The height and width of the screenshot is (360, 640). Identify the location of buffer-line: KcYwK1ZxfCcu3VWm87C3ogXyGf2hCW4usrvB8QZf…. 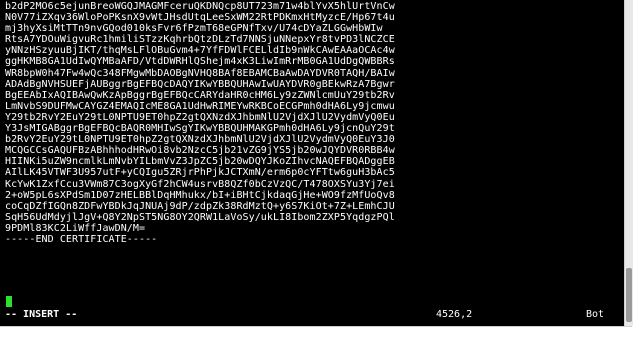
(200, 184).